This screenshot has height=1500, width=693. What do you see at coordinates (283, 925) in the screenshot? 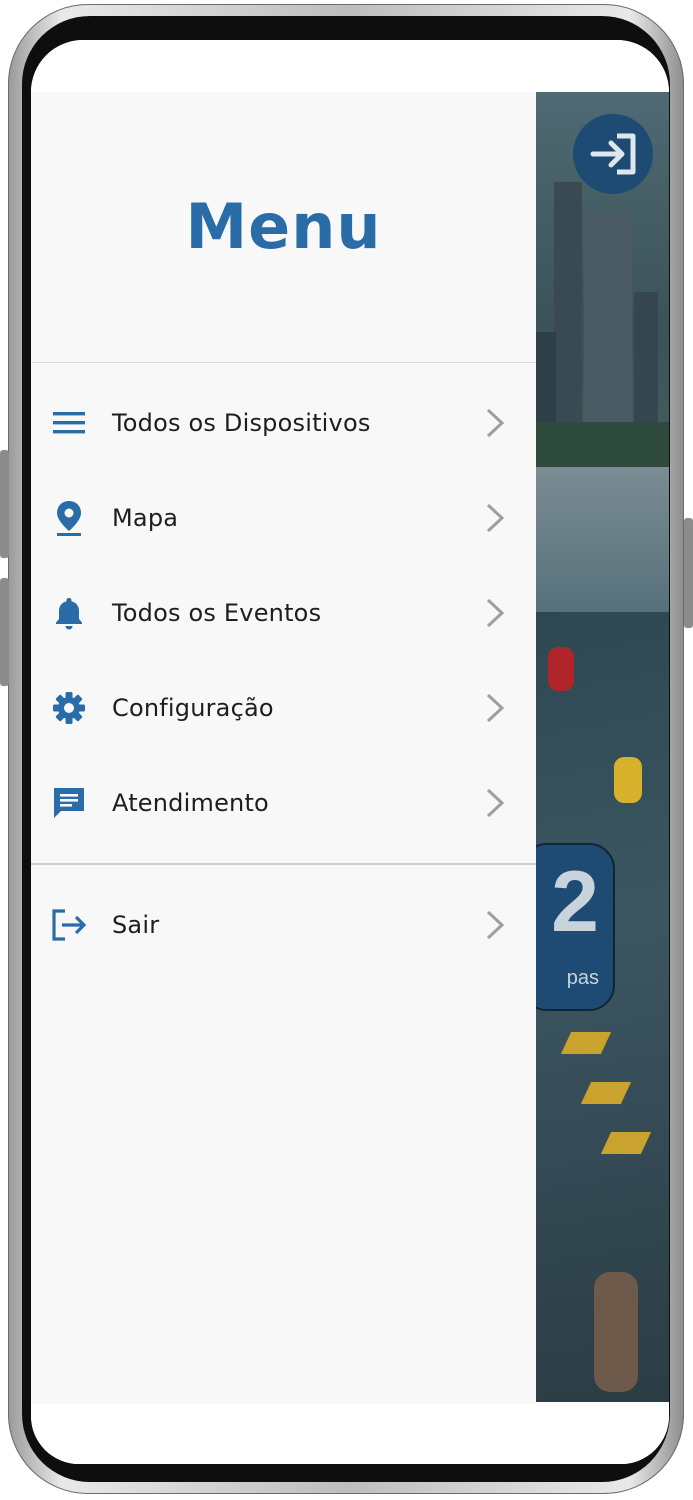
I see `menu-item-sair: Sair` at bounding box center [283, 925].